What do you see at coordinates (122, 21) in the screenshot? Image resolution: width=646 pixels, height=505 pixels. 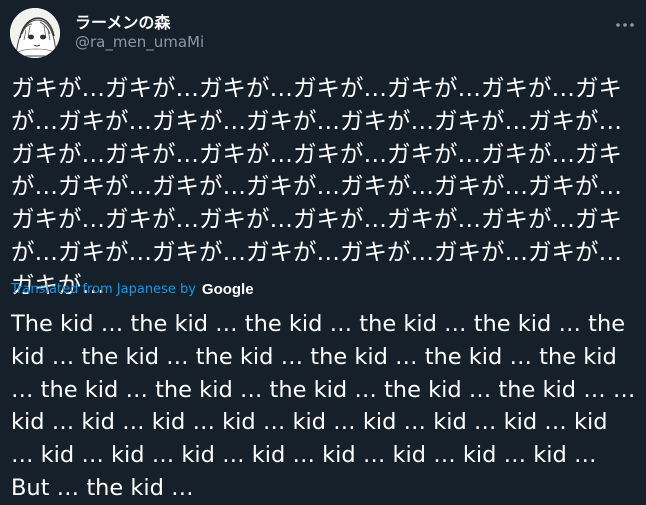 I see `author-display-name: ラーメンの森` at bounding box center [122, 21].